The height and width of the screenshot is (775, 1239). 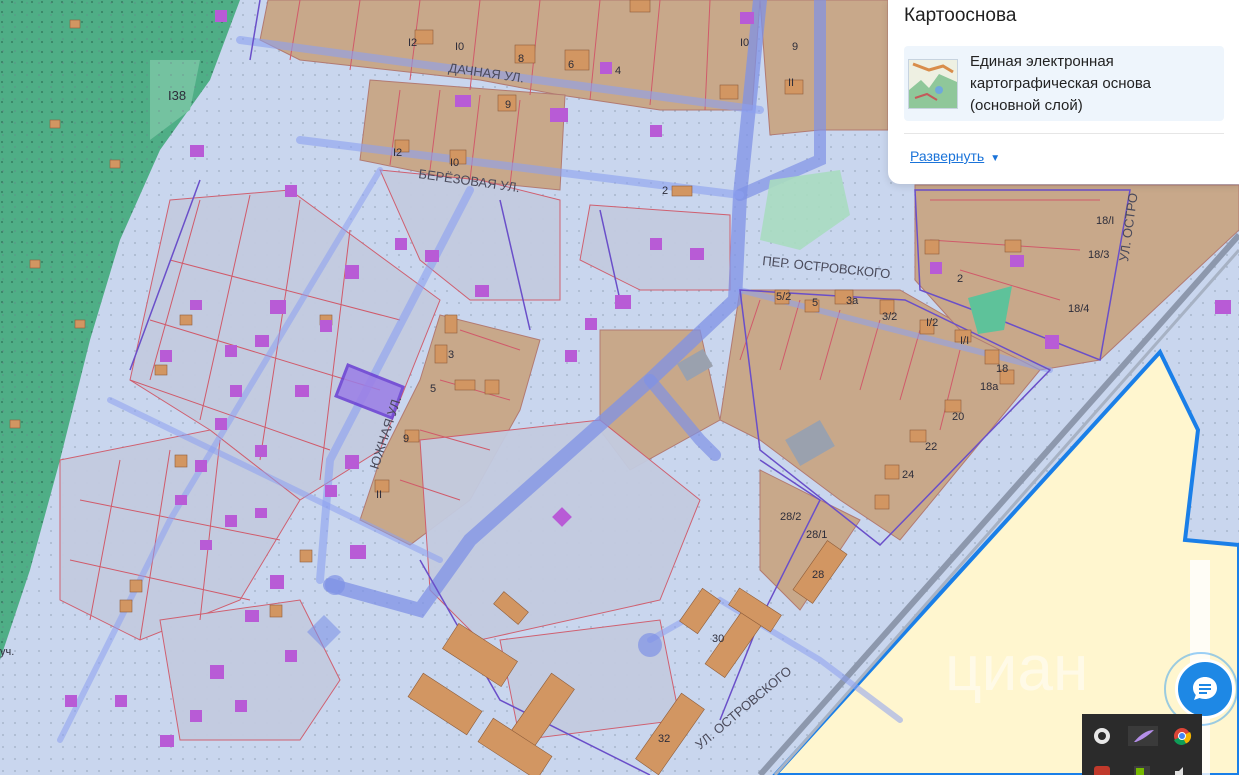 What do you see at coordinates (995, 158) in the screenshot?
I see `chevron-down-icon: ▼` at bounding box center [995, 158].